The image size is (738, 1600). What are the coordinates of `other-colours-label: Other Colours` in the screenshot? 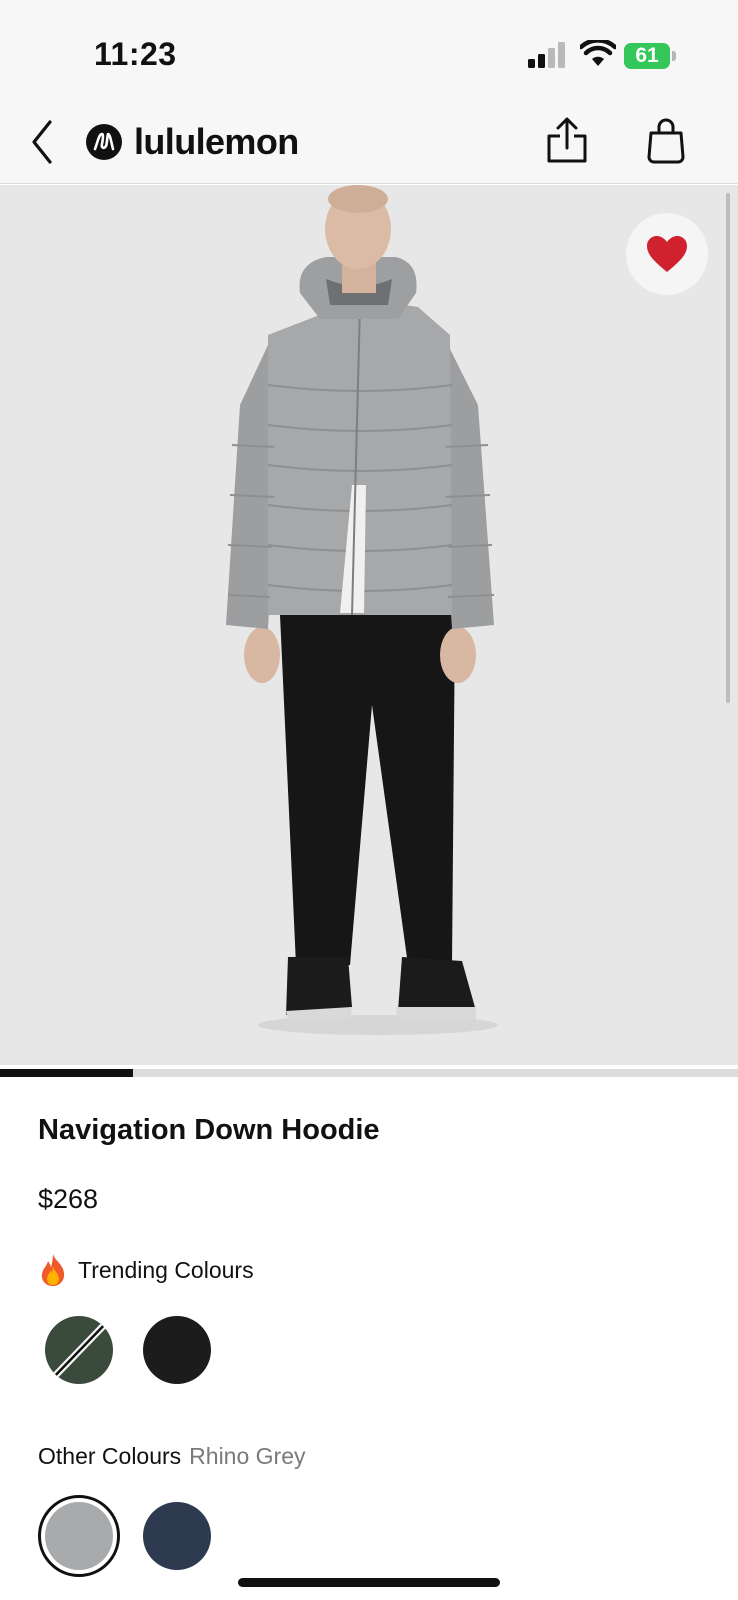 It's located at (110, 1456).